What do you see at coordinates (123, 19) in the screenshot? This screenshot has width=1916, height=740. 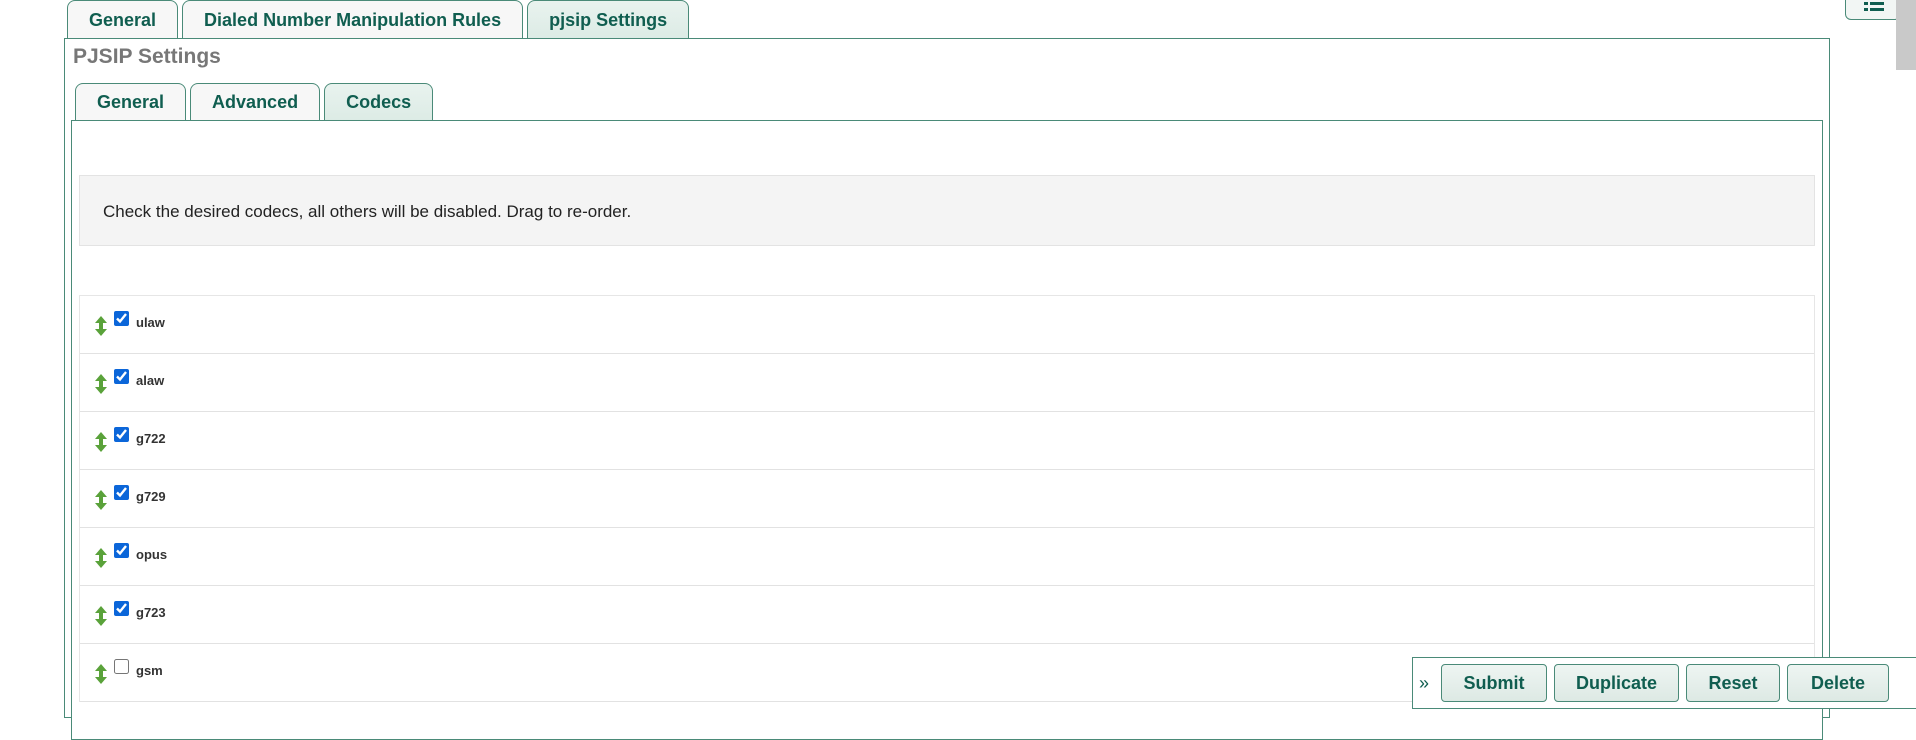 I see `tab-general: General` at bounding box center [123, 19].